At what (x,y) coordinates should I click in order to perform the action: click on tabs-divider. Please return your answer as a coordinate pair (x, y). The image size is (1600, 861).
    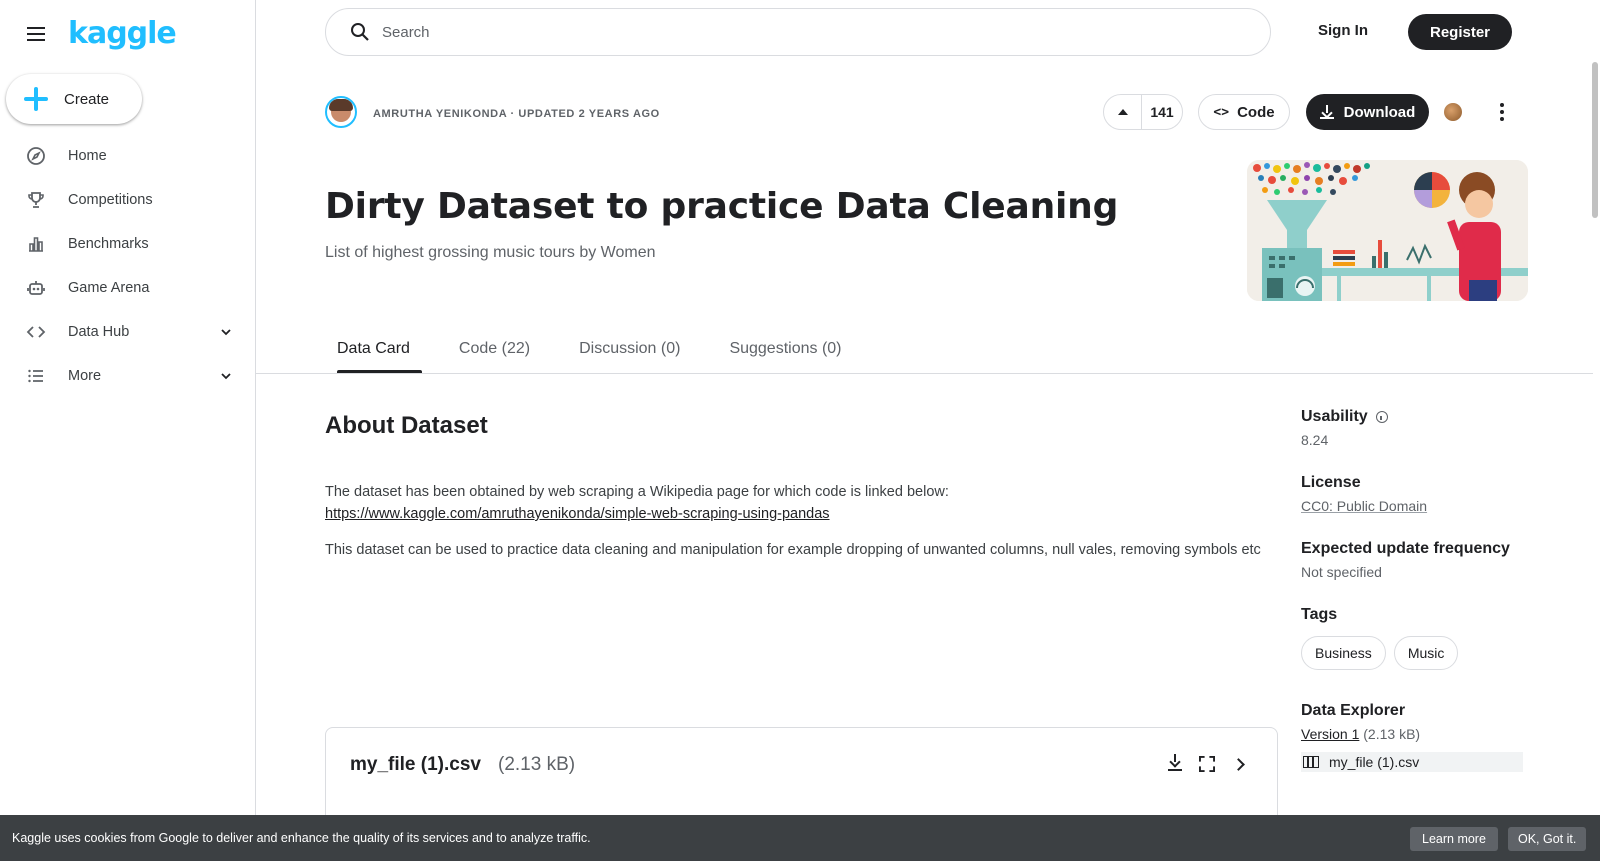
    Looking at the image, I should click on (924, 373).